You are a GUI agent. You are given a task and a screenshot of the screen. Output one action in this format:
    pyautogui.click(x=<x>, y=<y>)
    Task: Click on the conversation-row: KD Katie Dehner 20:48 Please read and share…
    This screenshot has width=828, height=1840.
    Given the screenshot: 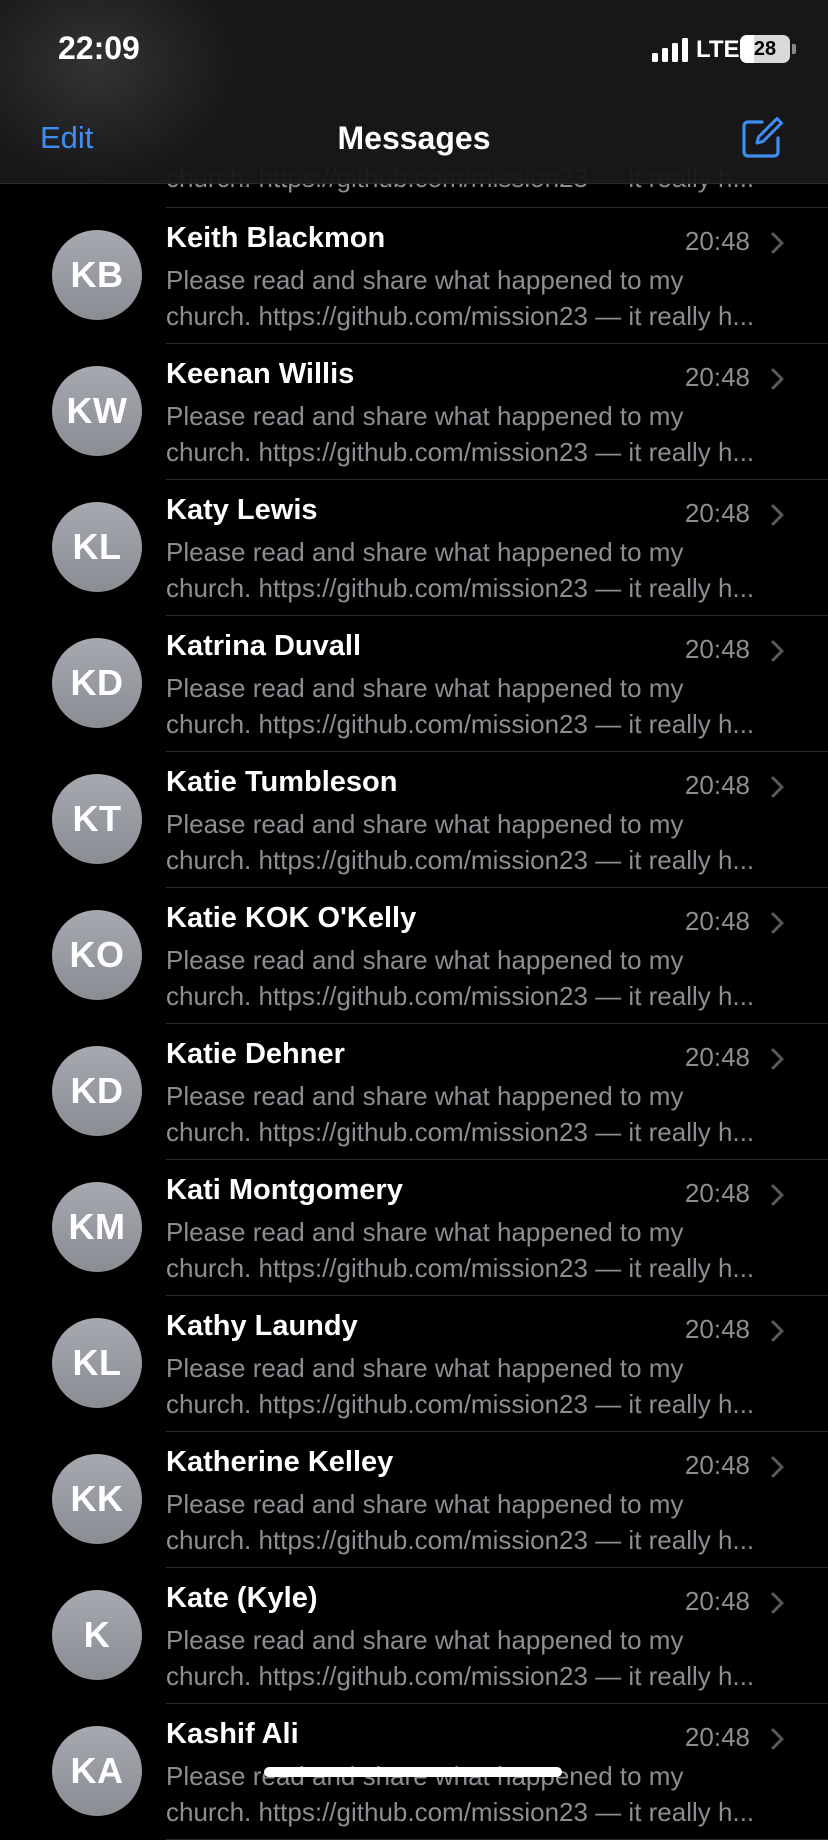 What is the action you would take?
    pyautogui.click(x=414, y=1092)
    